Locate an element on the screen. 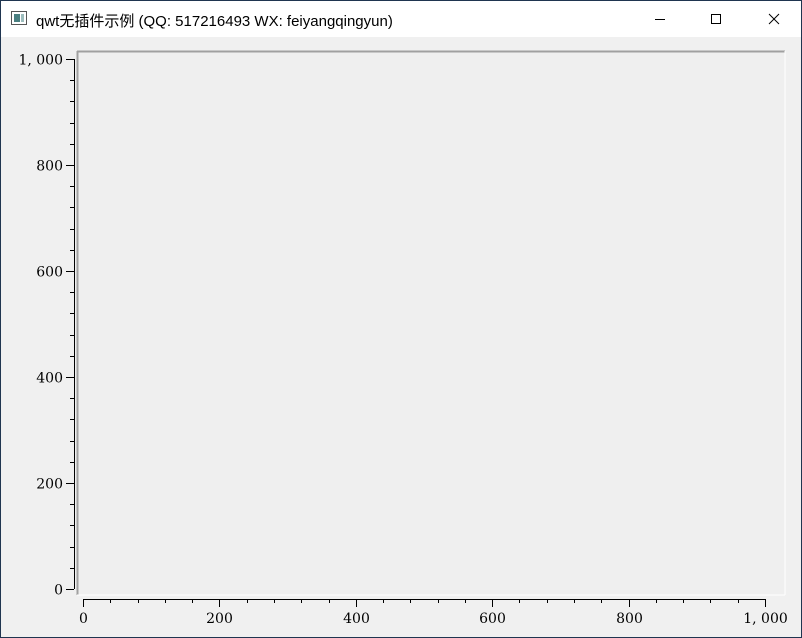 Image resolution: width=802 pixels, height=638 pixels. y-tick-label: 0 is located at coordinates (58, 591).